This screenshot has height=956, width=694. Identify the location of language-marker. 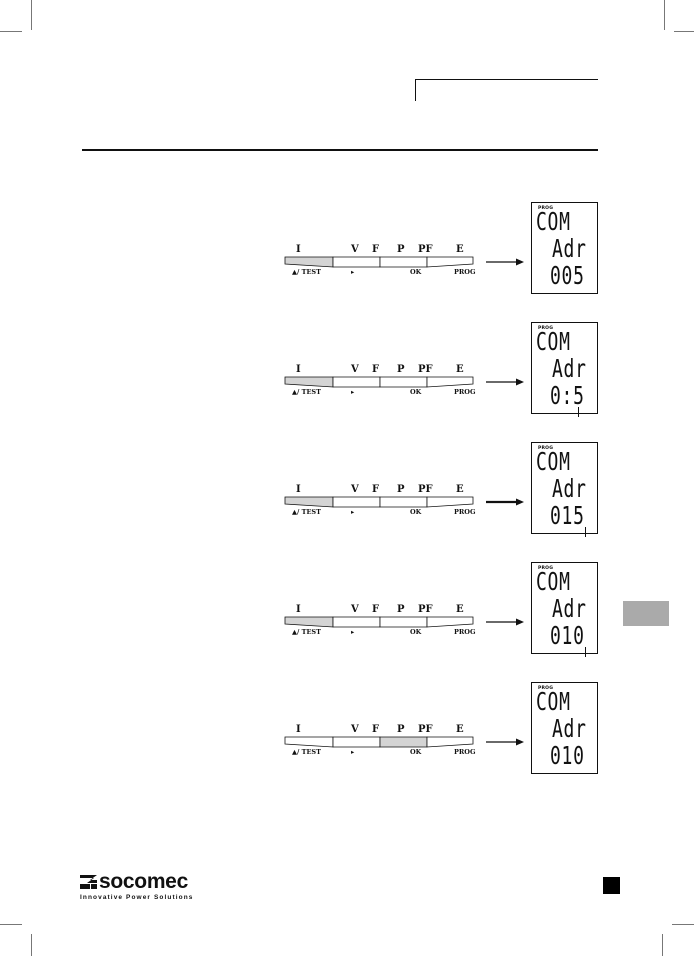
(611, 885).